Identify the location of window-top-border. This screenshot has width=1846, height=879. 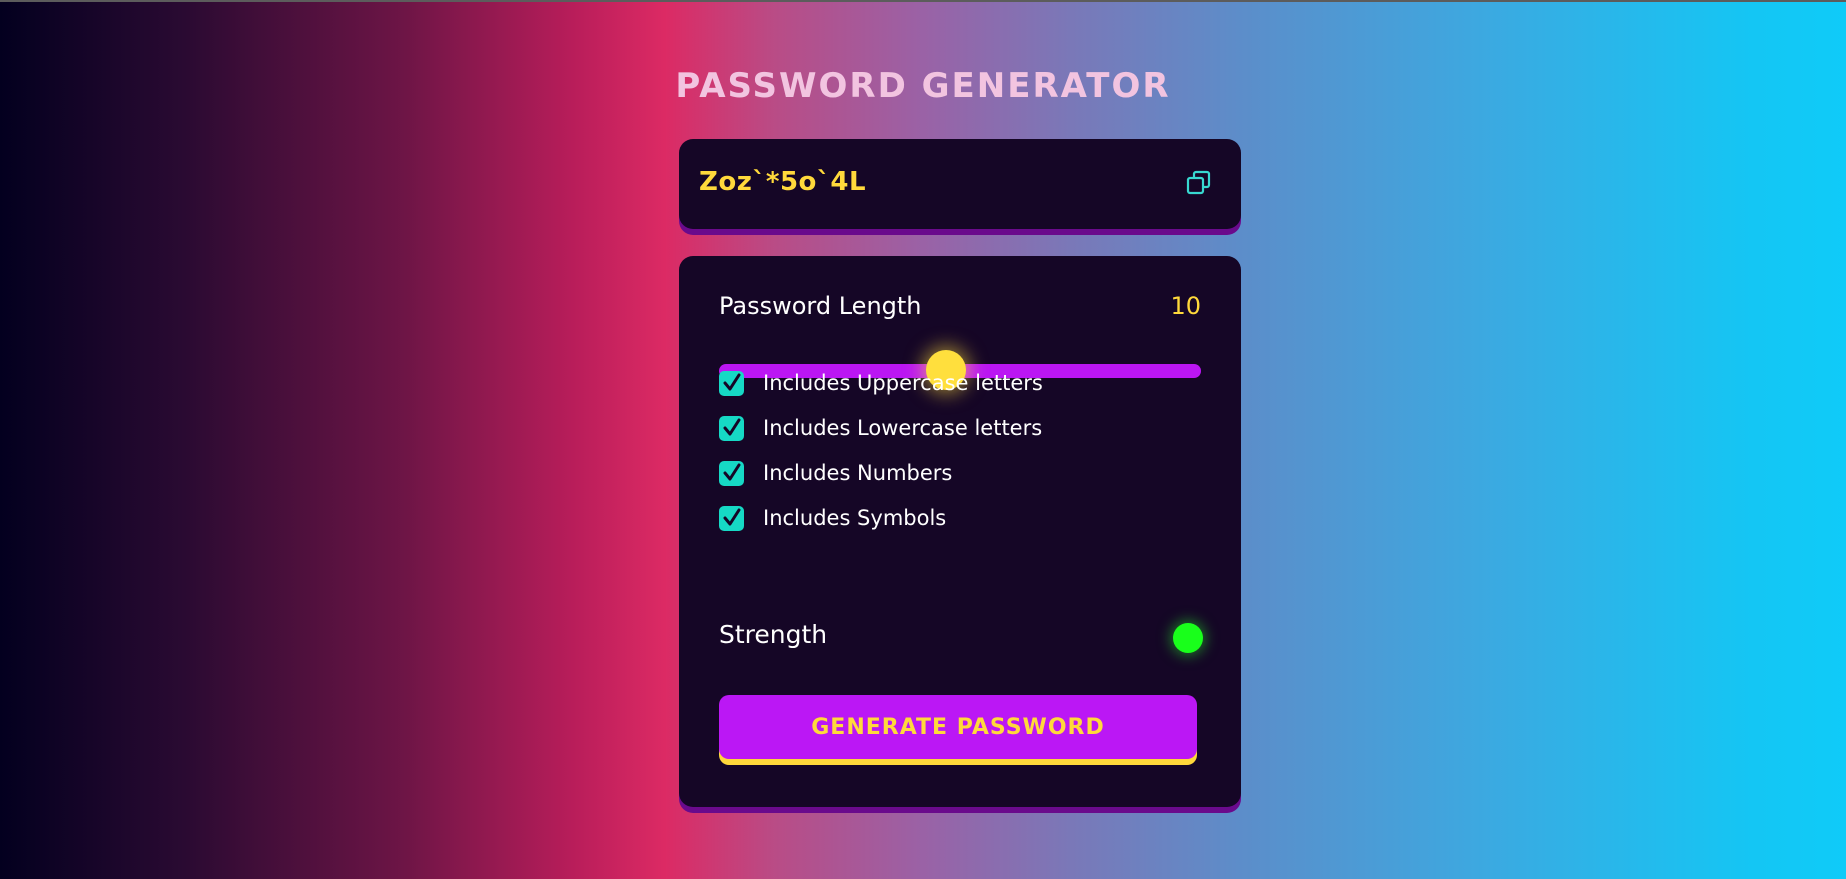
(923, 1).